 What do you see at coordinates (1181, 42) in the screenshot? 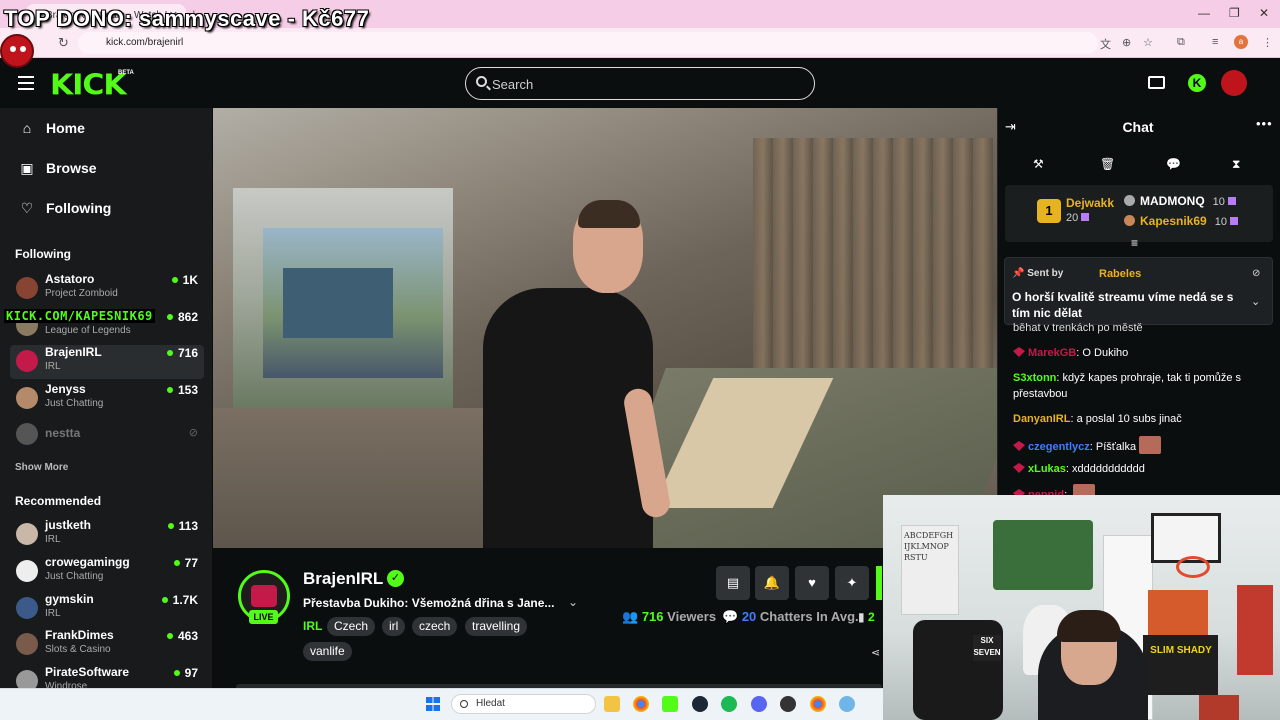
I see `extensions-icon: ⧉` at bounding box center [1181, 42].